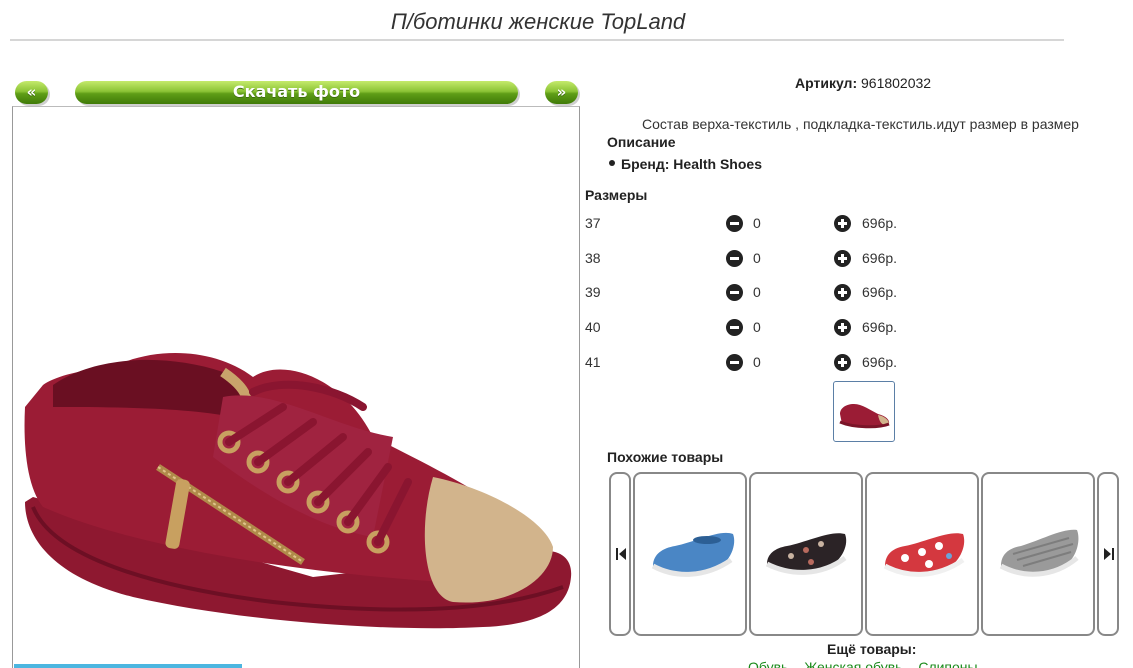  I want to click on blue-slip-on-shoe-icon, so click(693, 554).